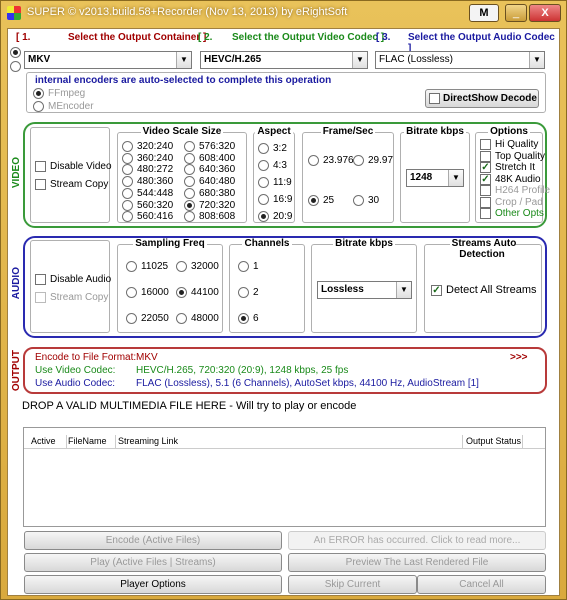 This screenshot has width=567, height=600. What do you see at coordinates (519, 357) in the screenshot?
I see `output-more-link: >>>` at bounding box center [519, 357].